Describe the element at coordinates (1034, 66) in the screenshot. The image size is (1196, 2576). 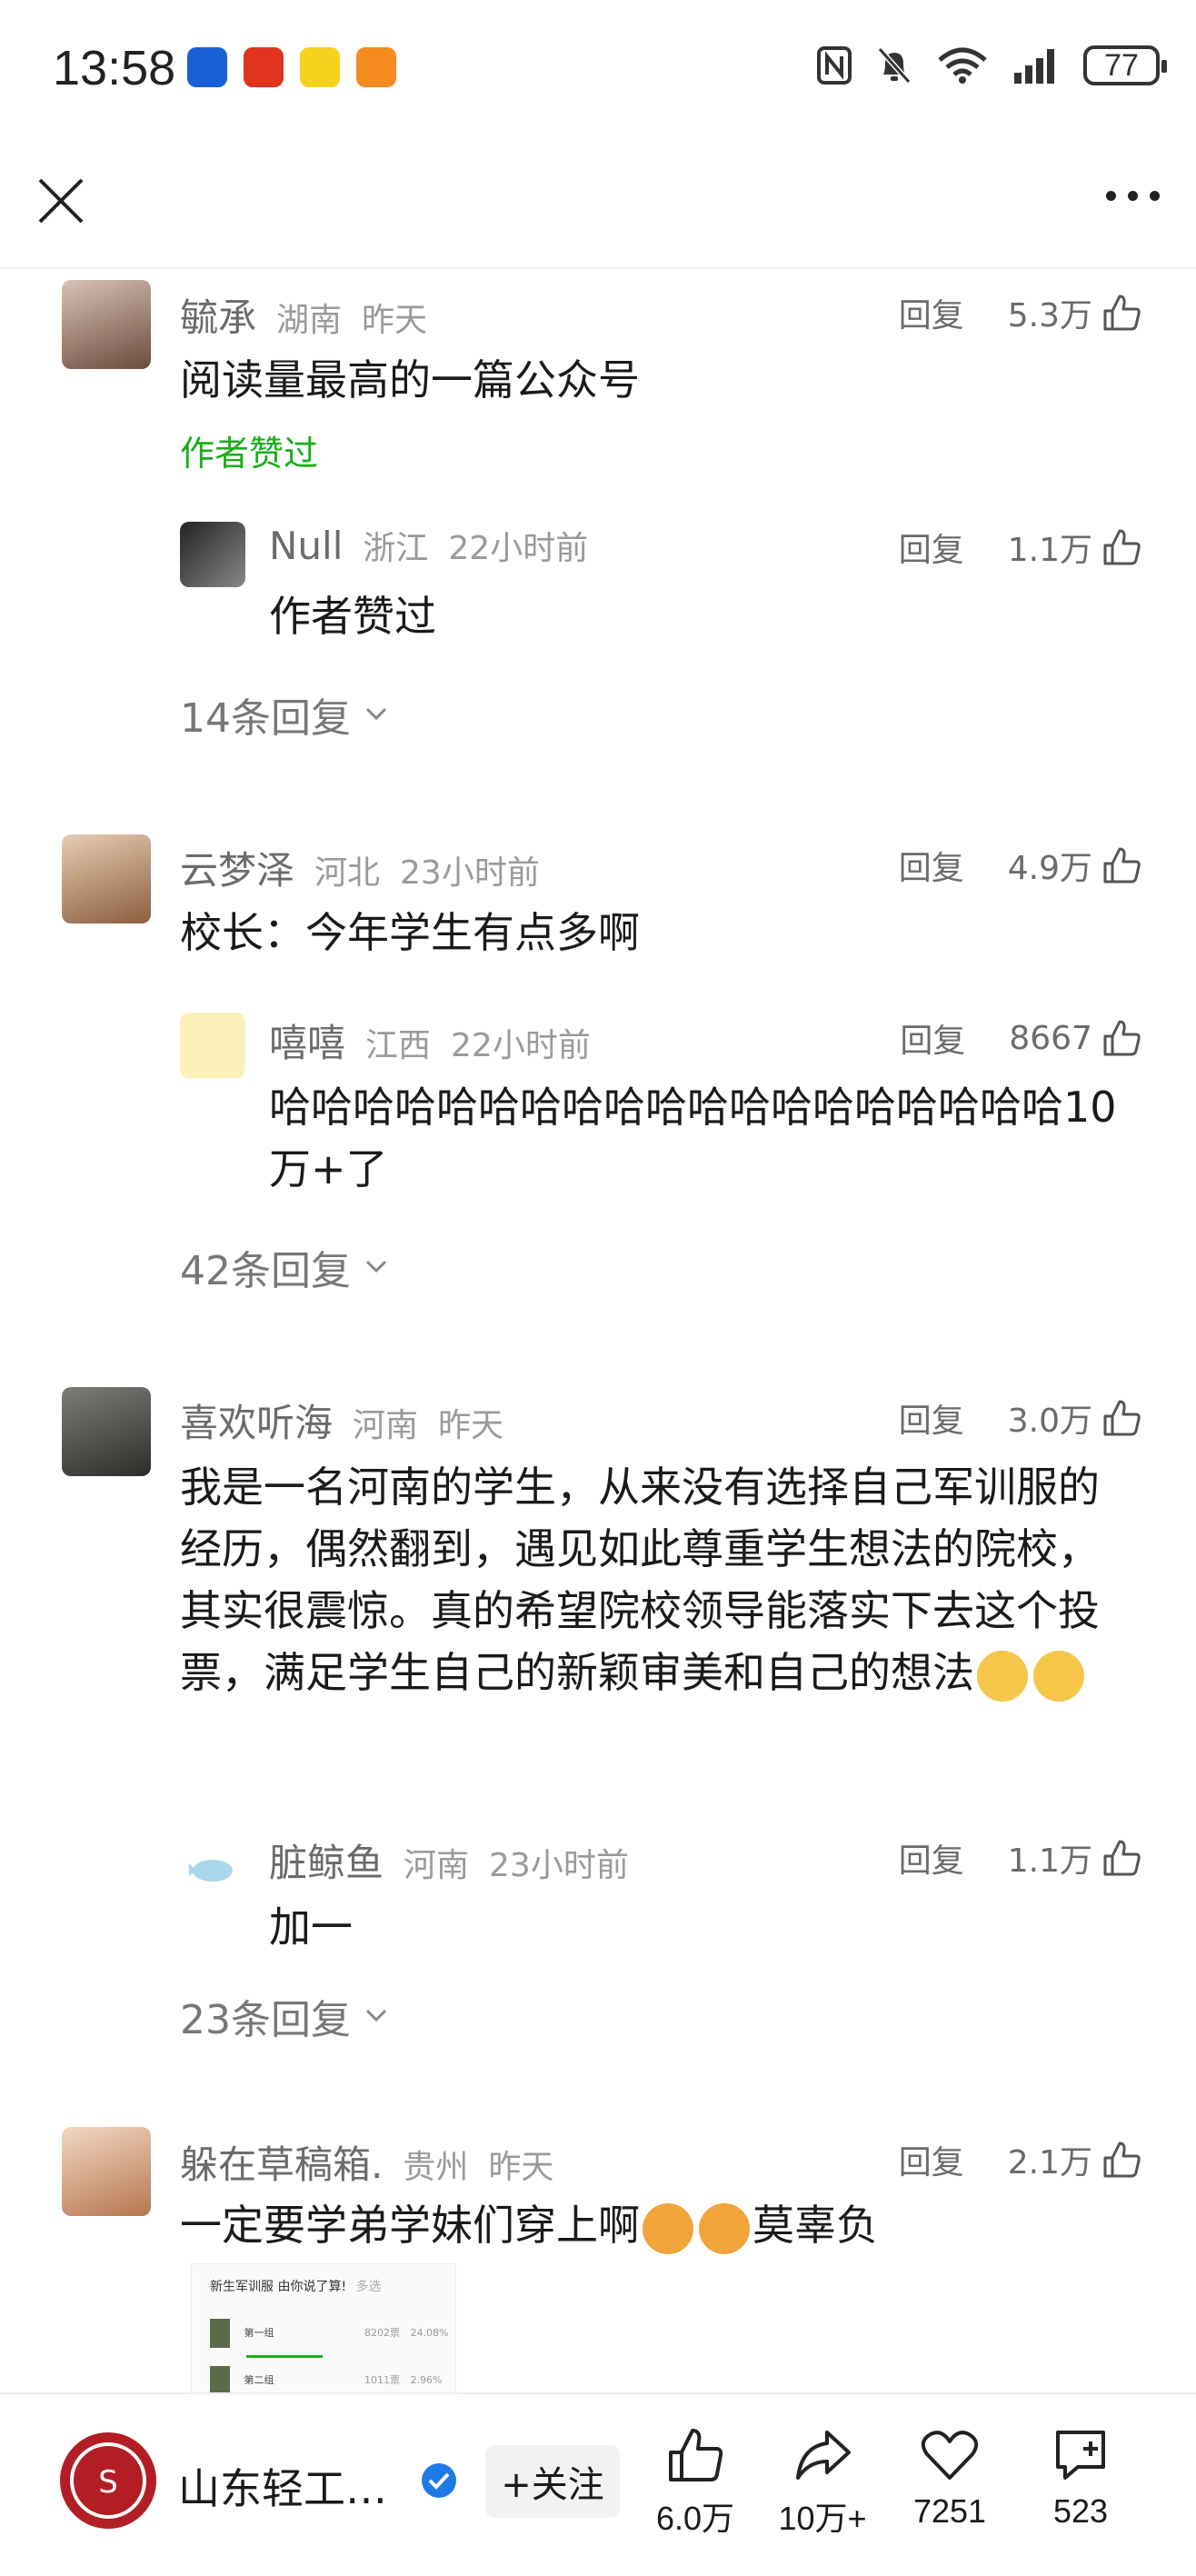
I see `signal-icon` at that location.